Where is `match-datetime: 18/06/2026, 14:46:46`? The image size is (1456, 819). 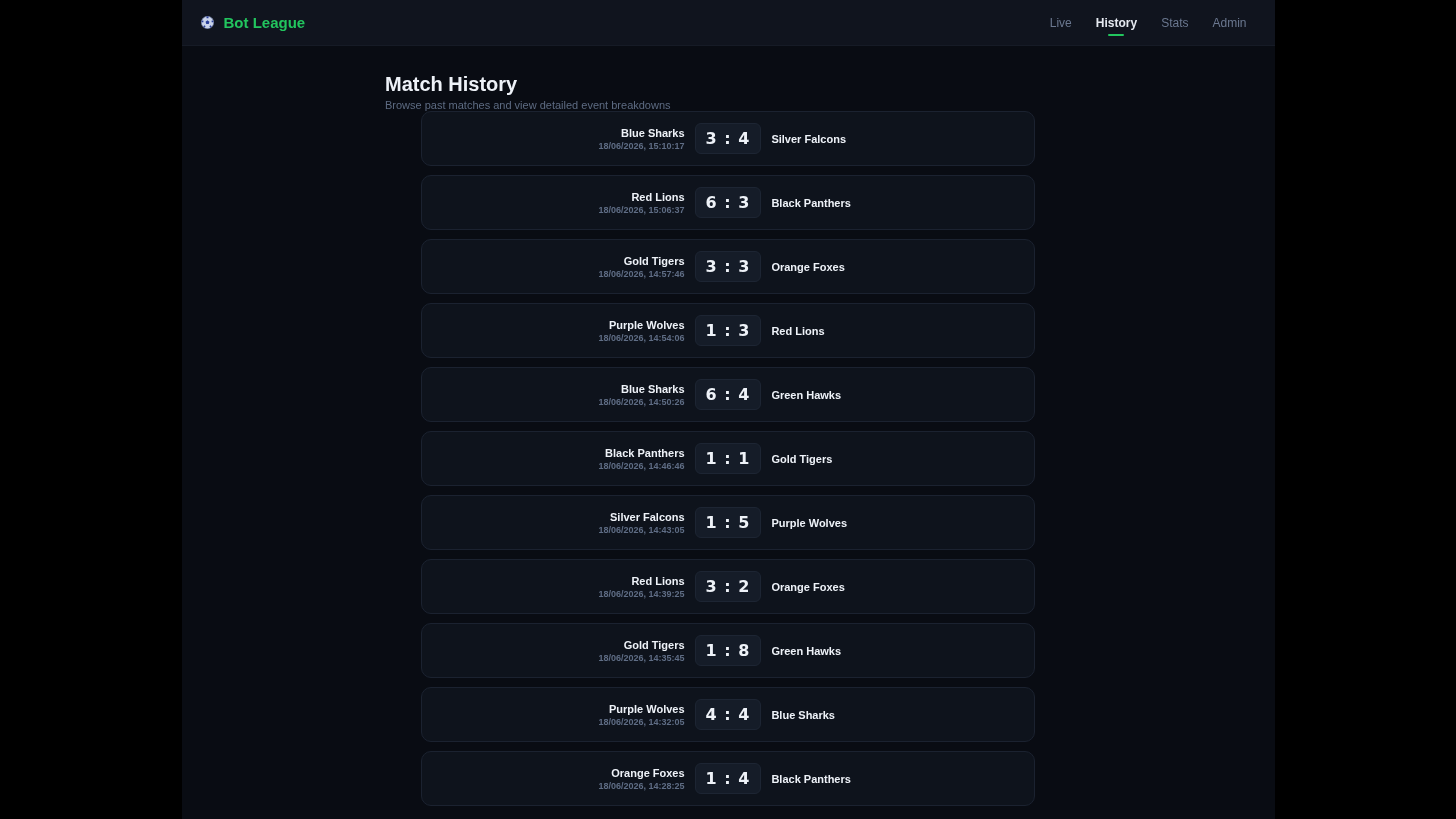
match-datetime: 18/06/2026, 14:46:46 is located at coordinates (641, 465).